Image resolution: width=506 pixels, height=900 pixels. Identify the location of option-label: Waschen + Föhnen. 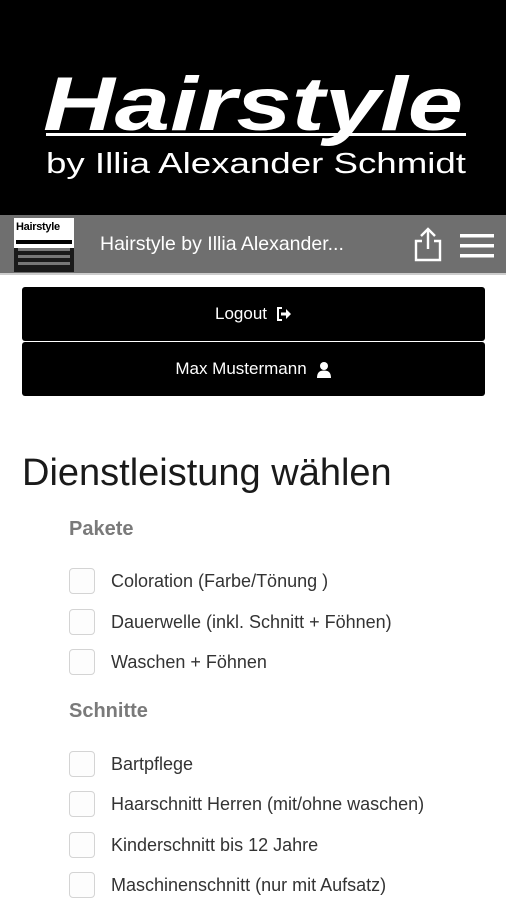
(189, 661).